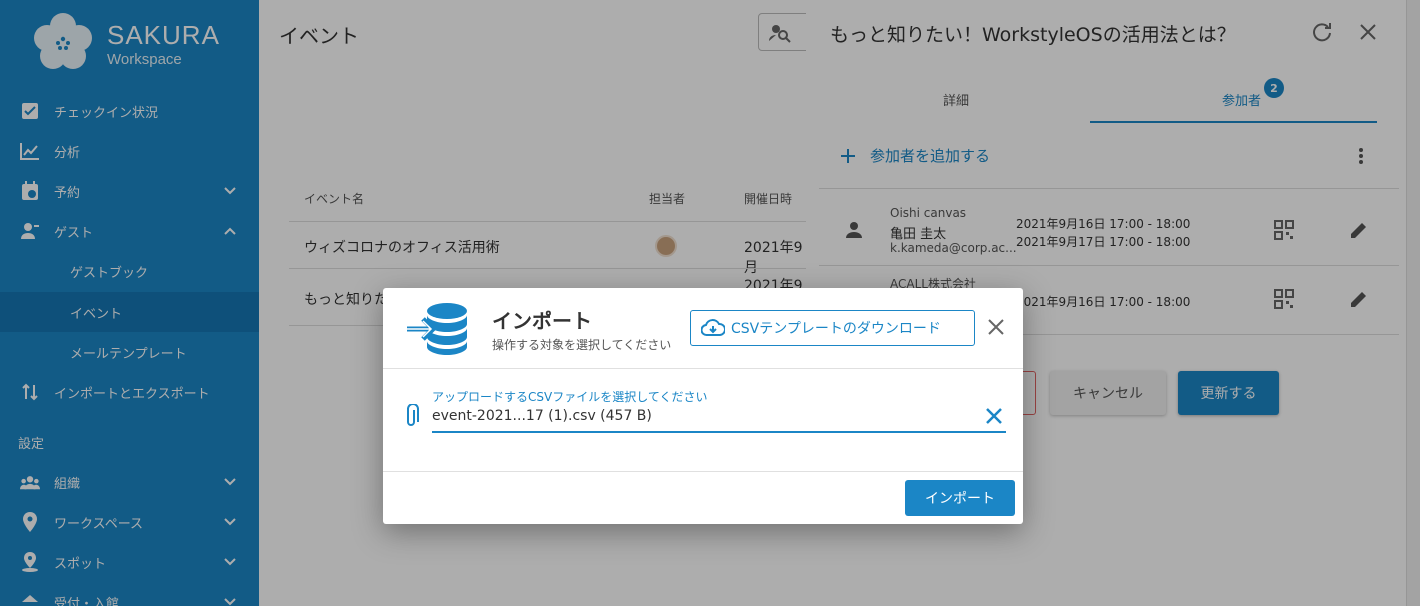  I want to click on dialog-title: インポート, so click(542, 321).